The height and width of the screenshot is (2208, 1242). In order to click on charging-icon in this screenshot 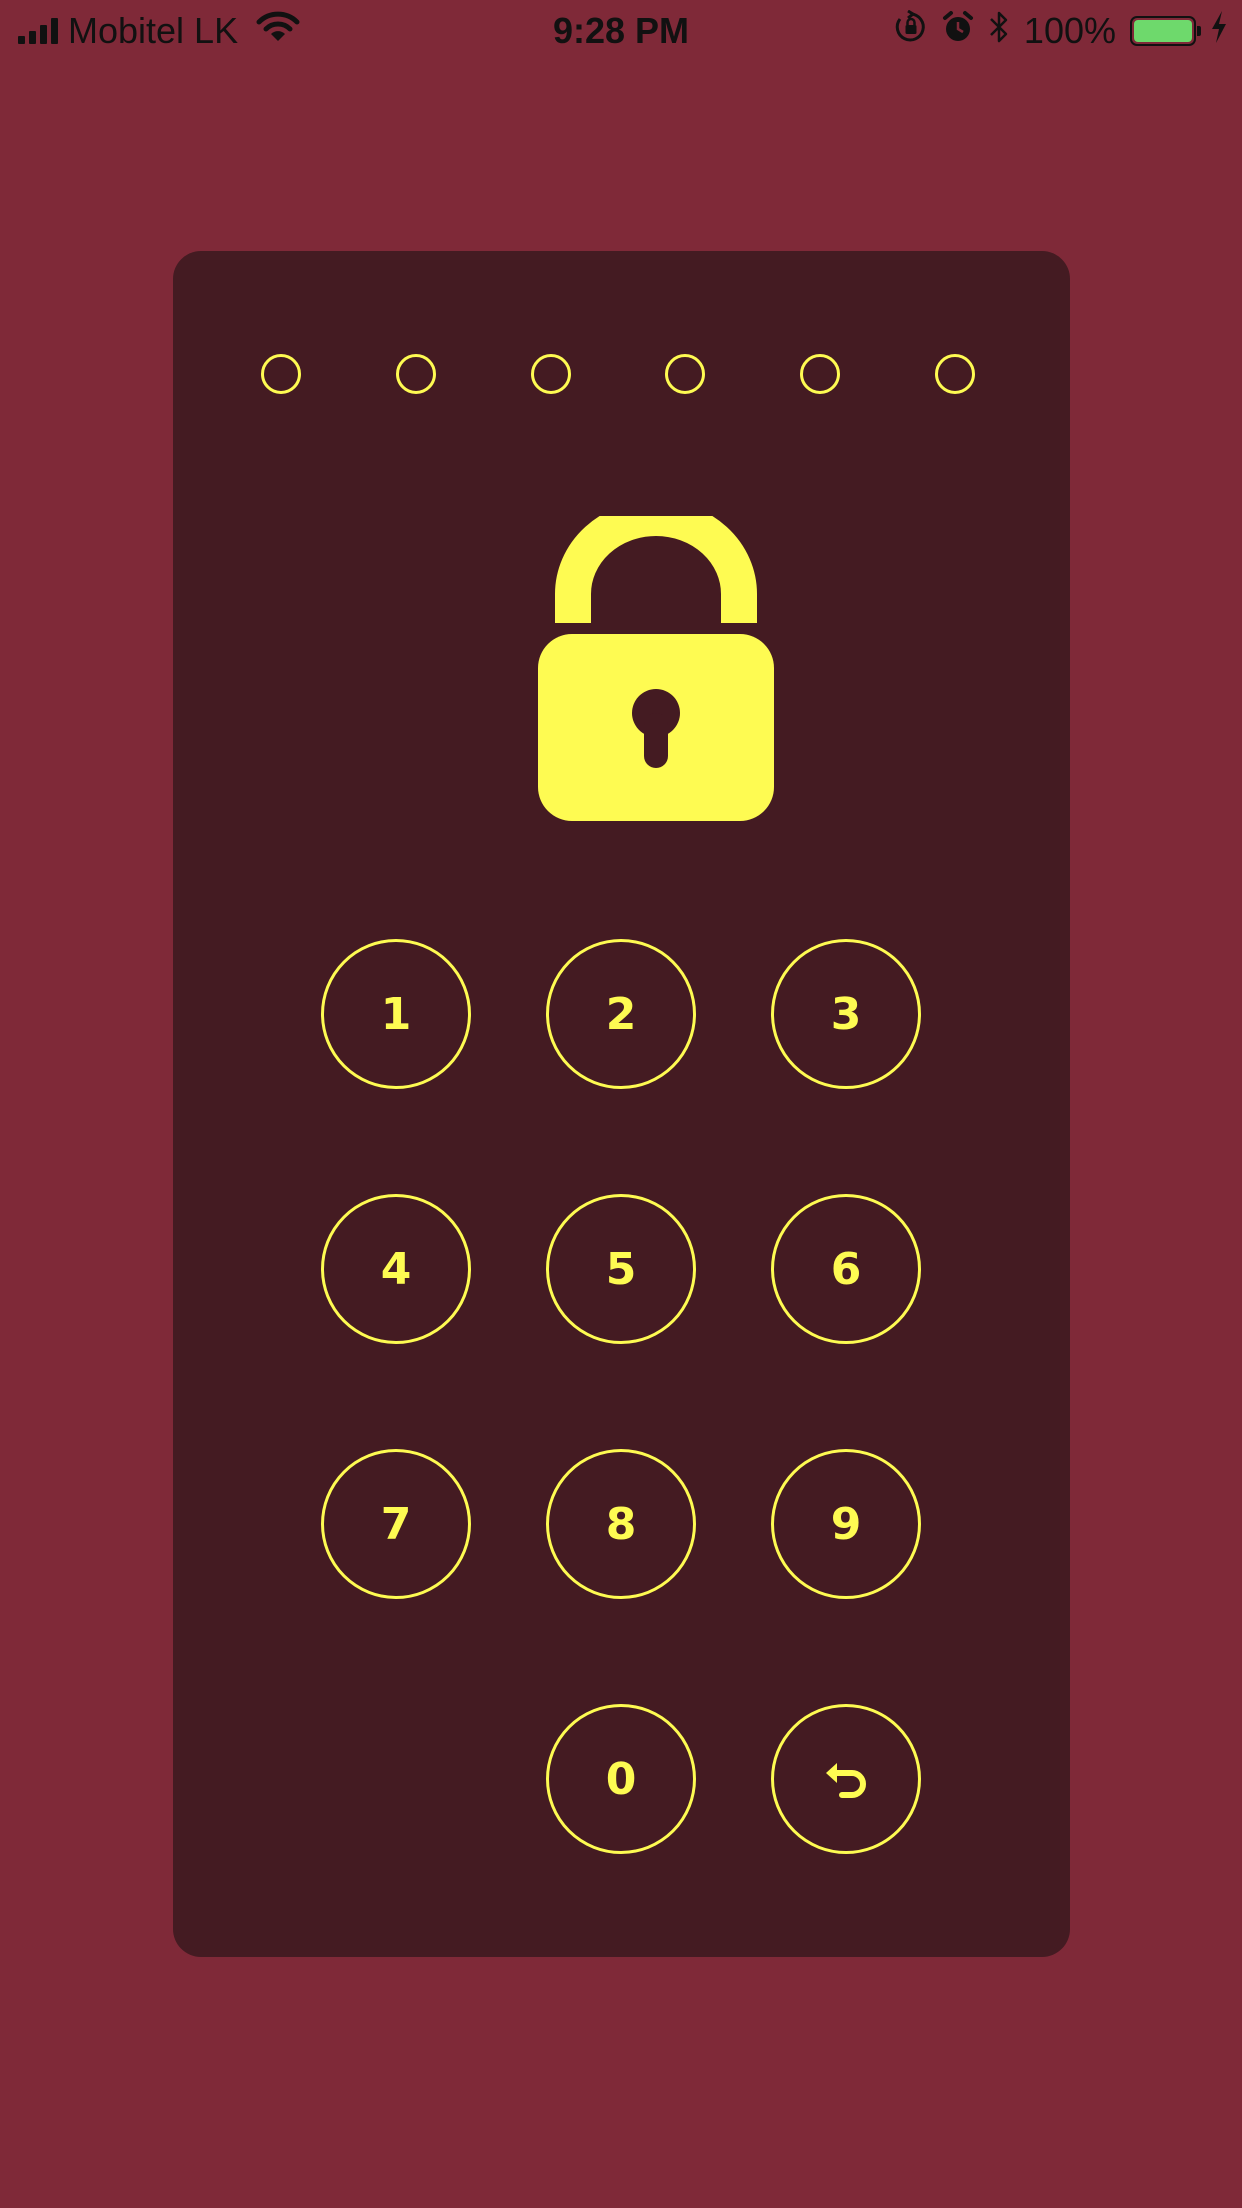, I will do `click(1219, 31)`.